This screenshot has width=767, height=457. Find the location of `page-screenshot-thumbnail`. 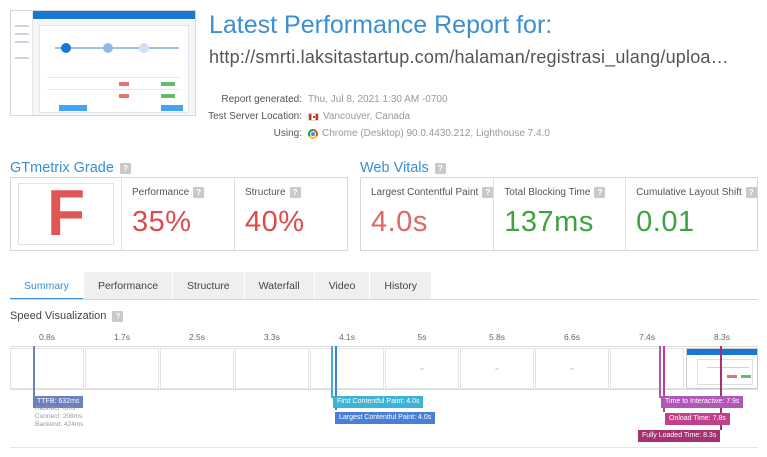

page-screenshot-thumbnail is located at coordinates (103, 63).